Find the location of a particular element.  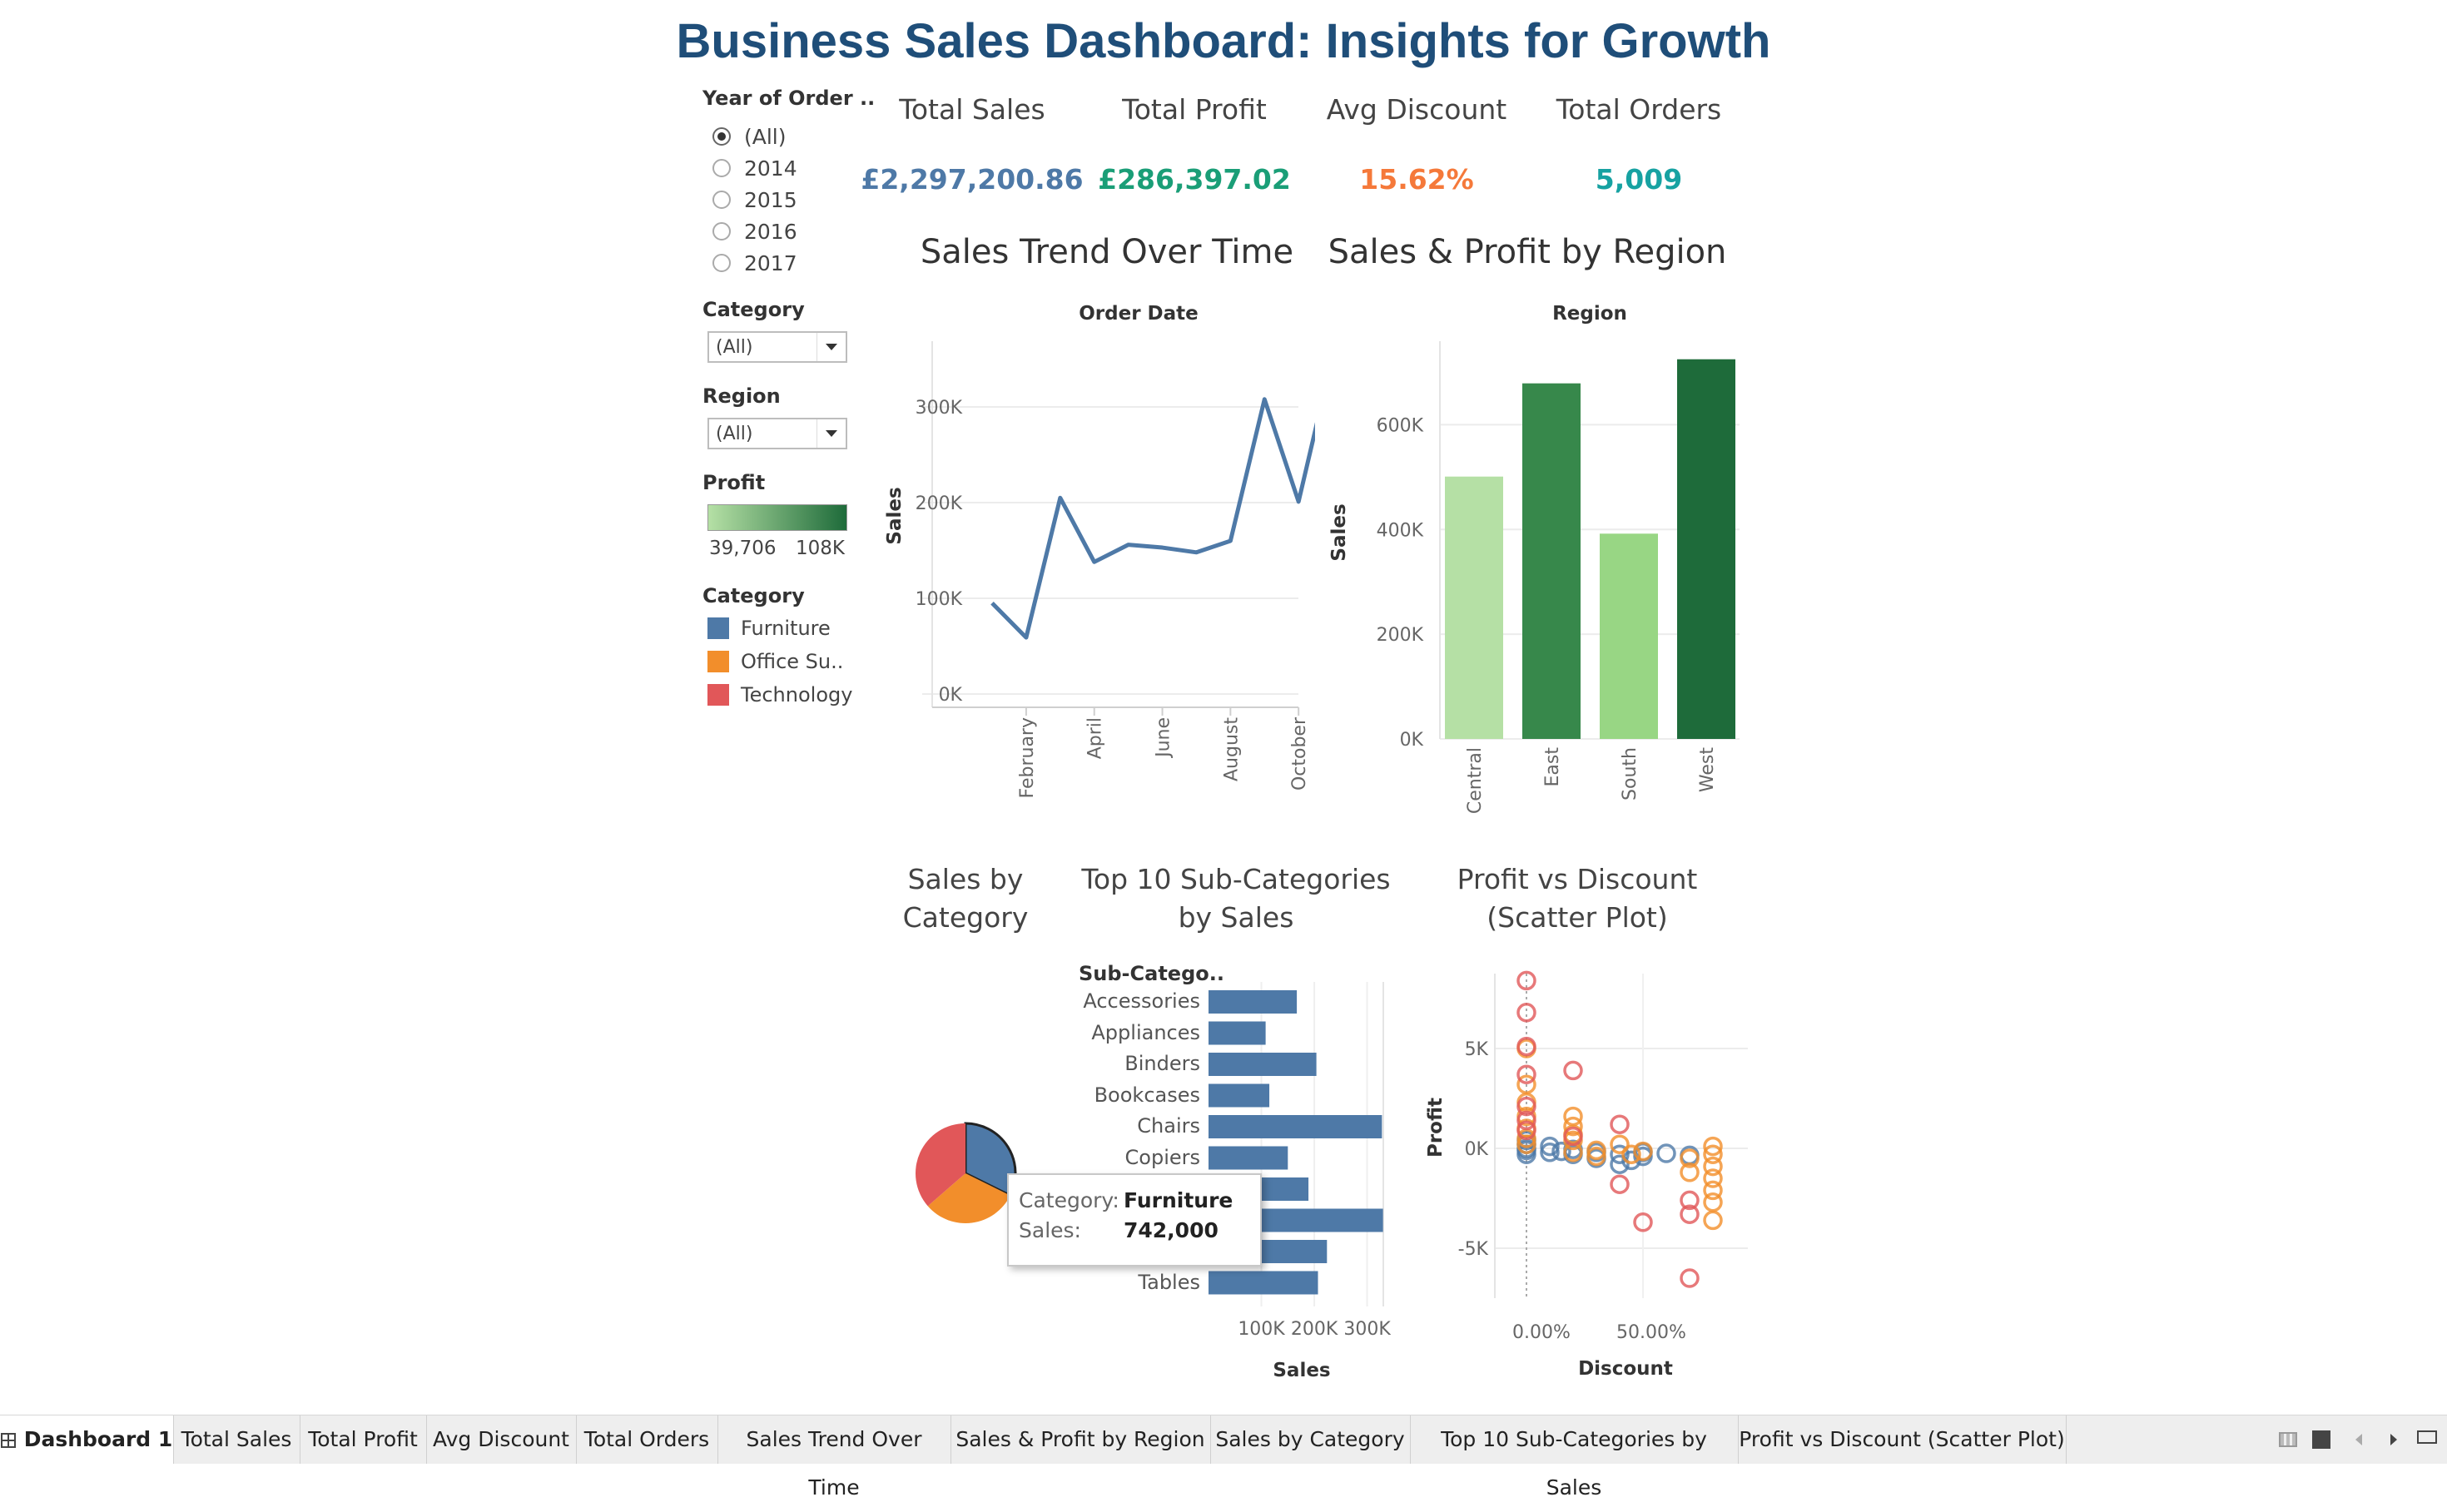

tab-total-profit: Total Profit is located at coordinates (363, 1439).